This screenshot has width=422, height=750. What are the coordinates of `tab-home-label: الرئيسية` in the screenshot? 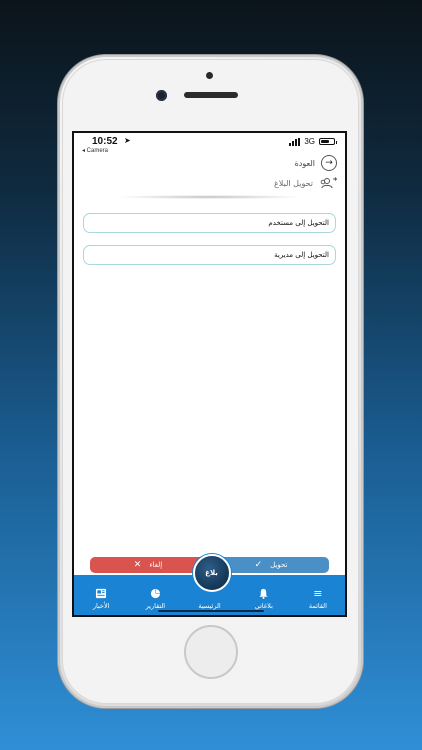 It's located at (209, 606).